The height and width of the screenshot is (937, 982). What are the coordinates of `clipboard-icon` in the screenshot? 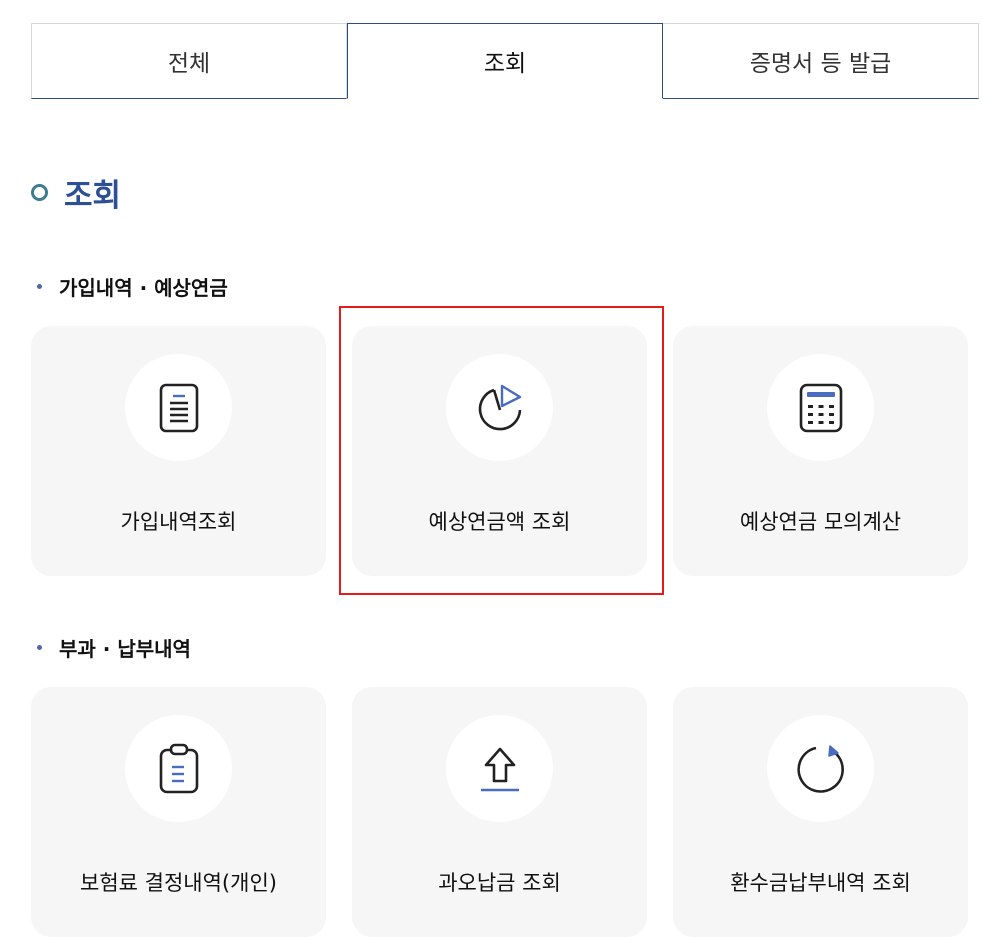 It's located at (178, 768).